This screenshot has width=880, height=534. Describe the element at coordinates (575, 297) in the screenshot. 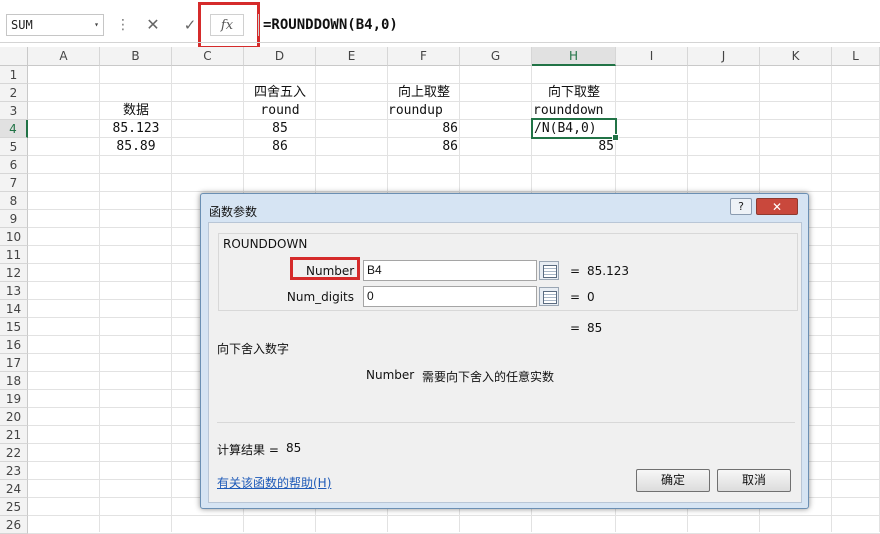

I see `num-digits-arg-equals: =` at that location.